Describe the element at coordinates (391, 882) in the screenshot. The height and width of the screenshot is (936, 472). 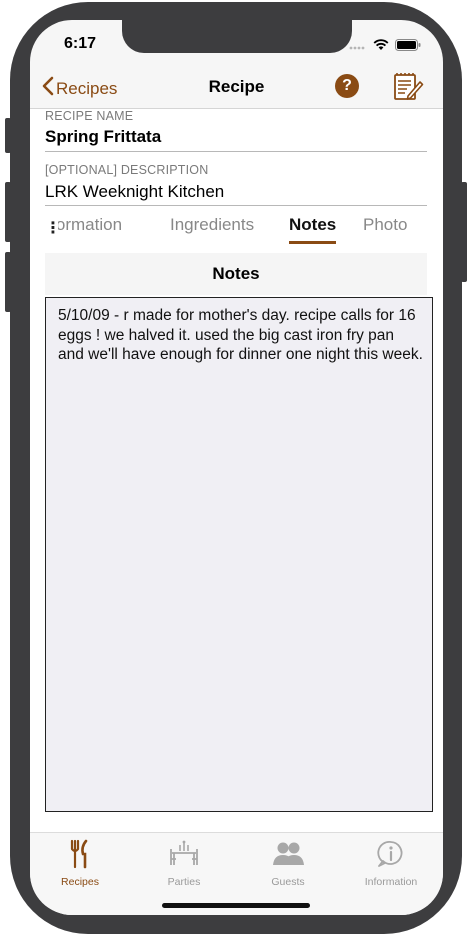
I see `tab-bar-label: Information` at that location.